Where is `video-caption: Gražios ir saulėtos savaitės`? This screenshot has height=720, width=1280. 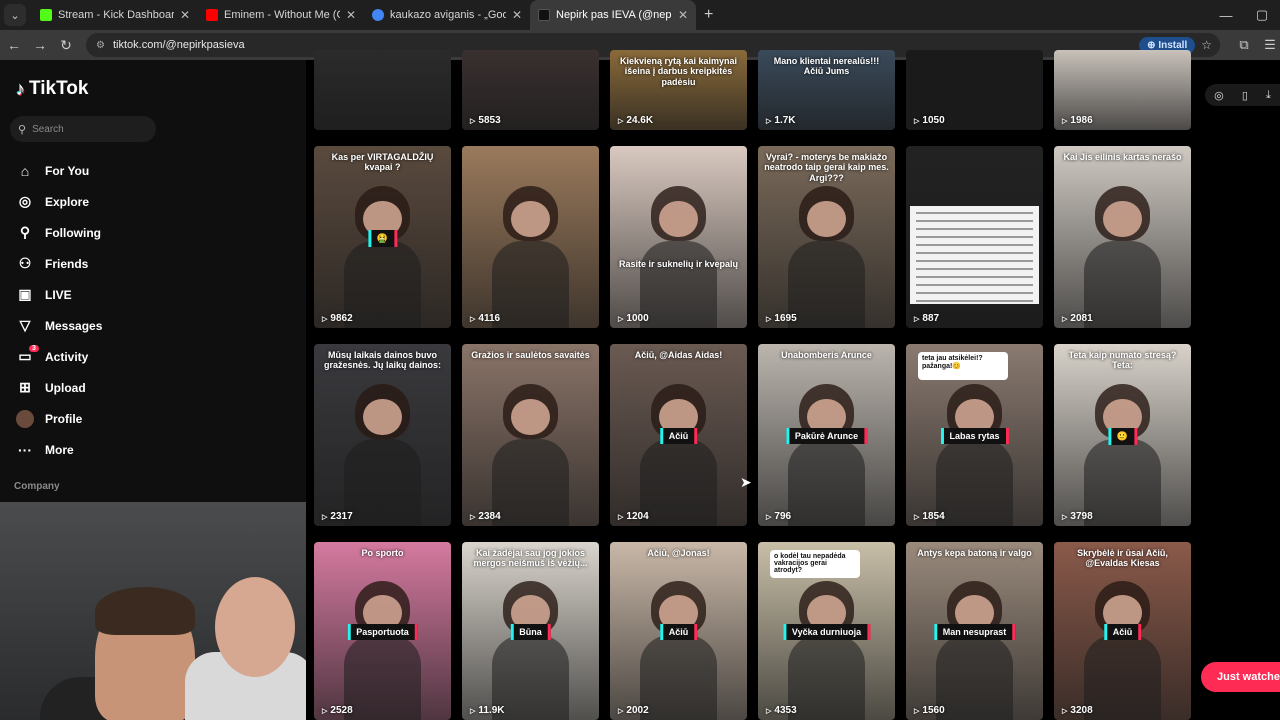 video-caption: Gražios ir saulėtos savaitės is located at coordinates (530, 355).